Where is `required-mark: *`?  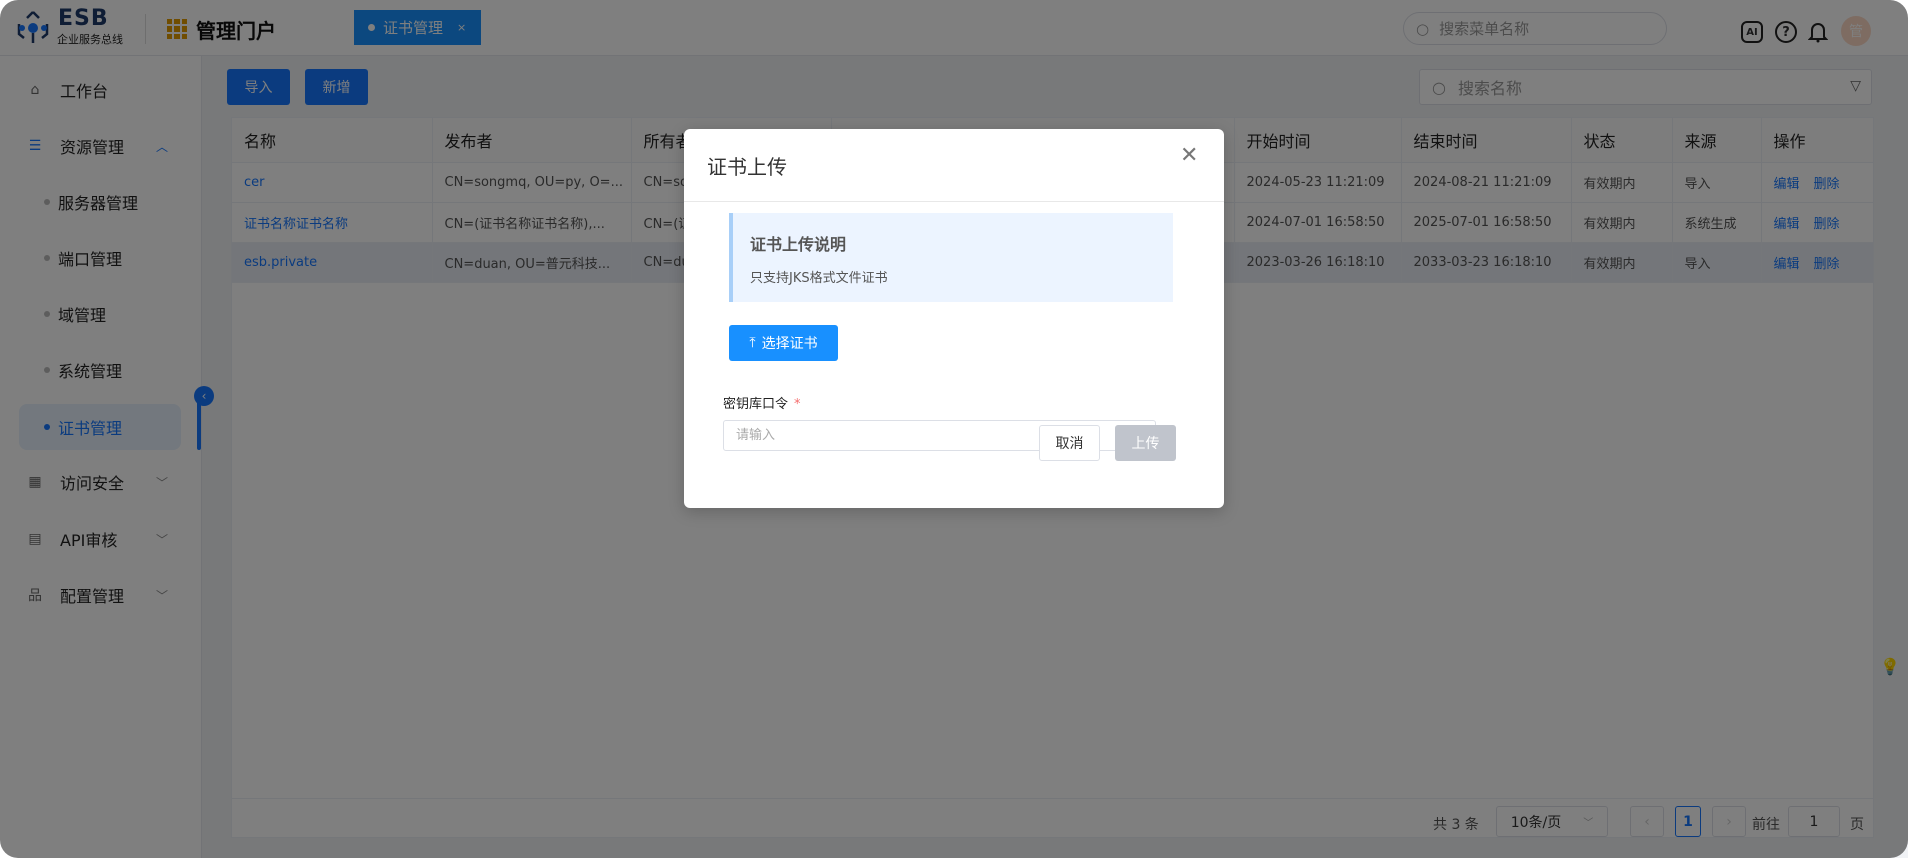 required-mark: * is located at coordinates (797, 404).